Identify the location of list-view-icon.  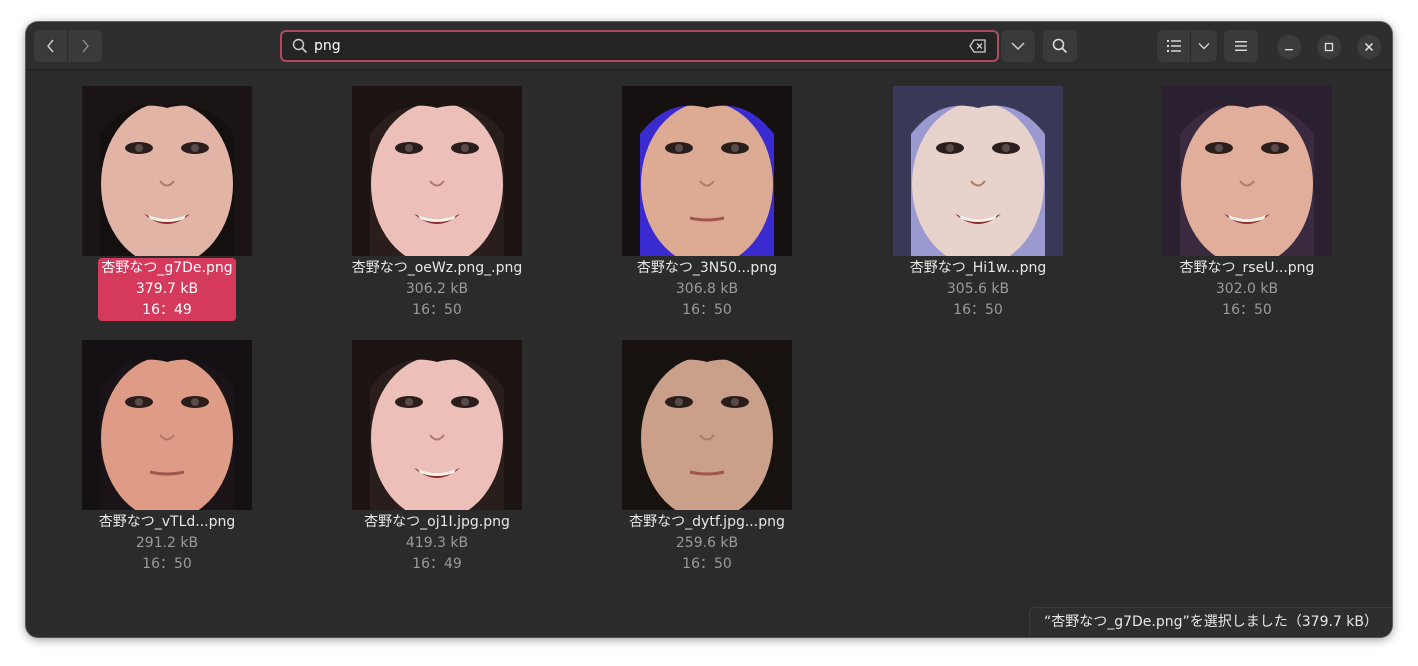
(1173, 46).